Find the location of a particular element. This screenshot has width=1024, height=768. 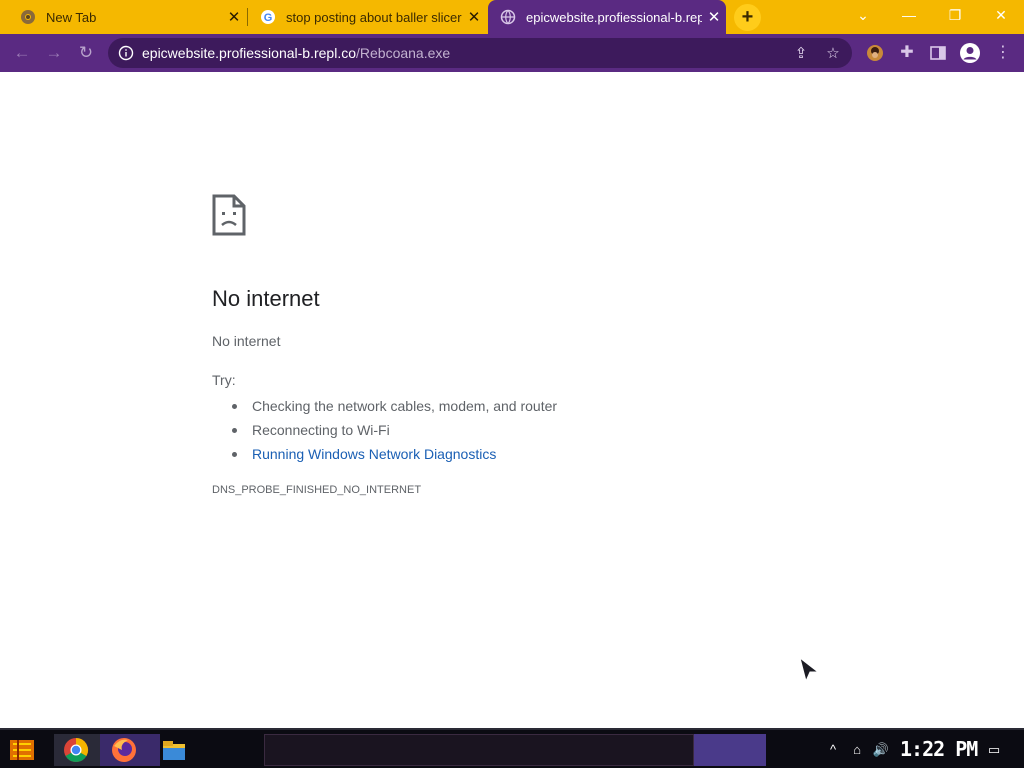

reload-icon: ↻ is located at coordinates (86, 53).